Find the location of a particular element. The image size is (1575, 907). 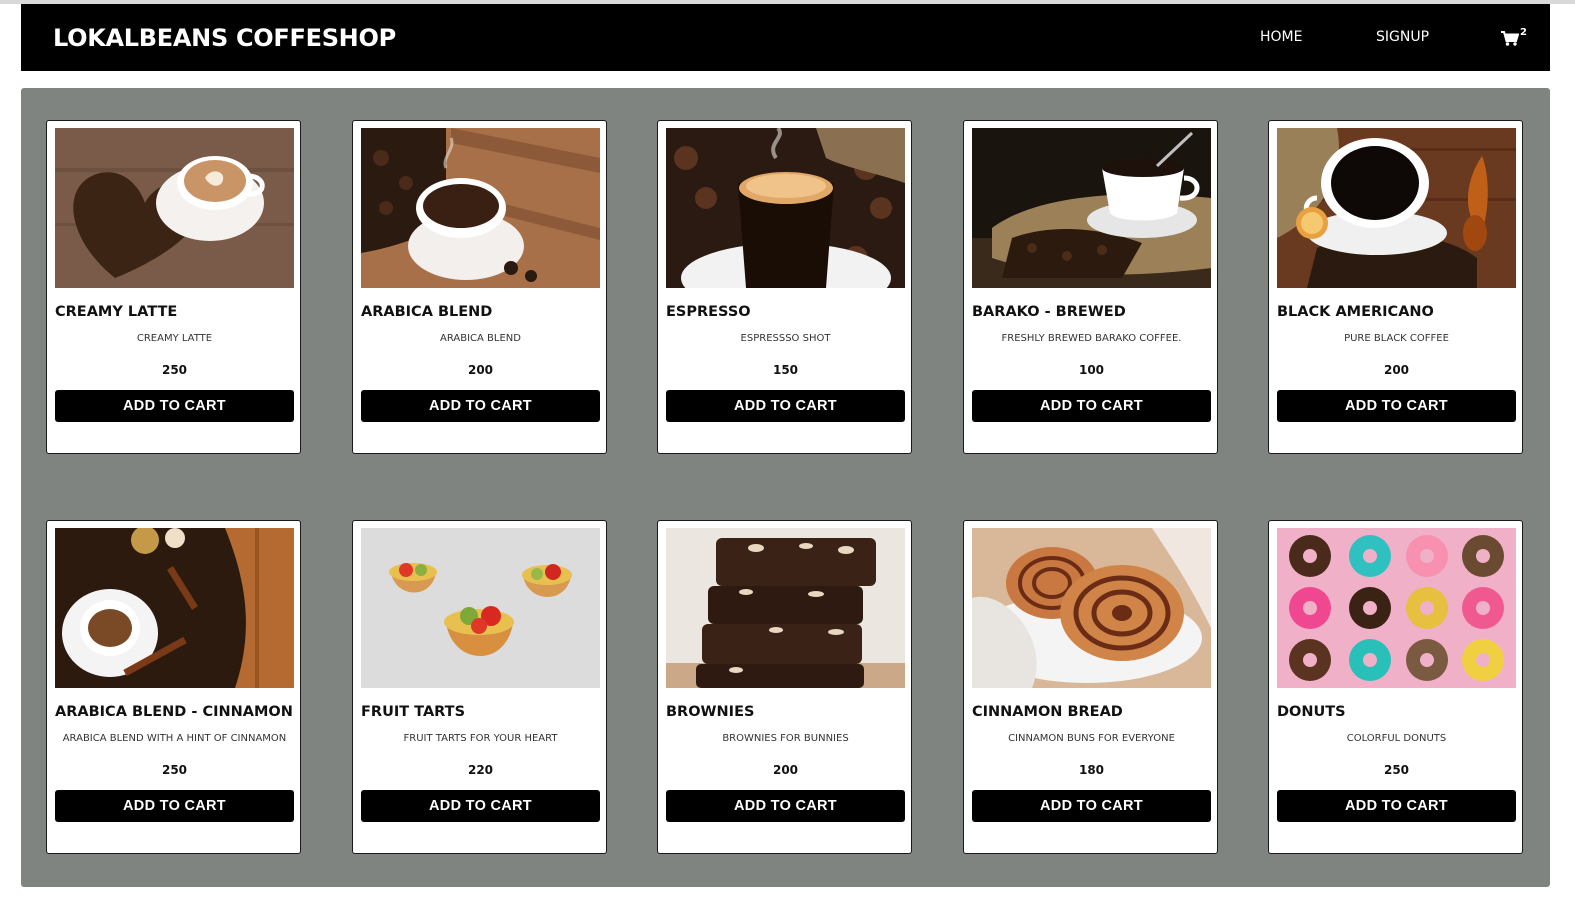

product-name: BARAKO - BREWED is located at coordinates (1049, 312).